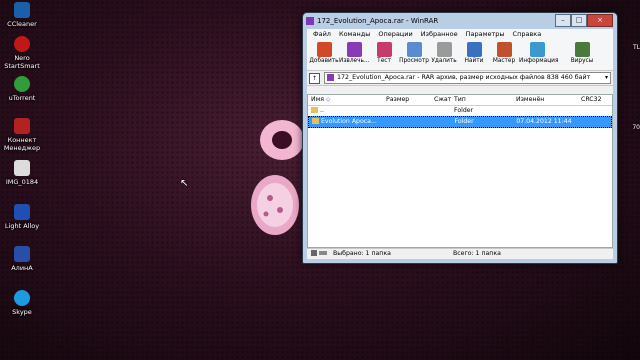 The image size is (640, 360). I want to click on status-selected: Выбрано: 1 папка, so click(362, 253).